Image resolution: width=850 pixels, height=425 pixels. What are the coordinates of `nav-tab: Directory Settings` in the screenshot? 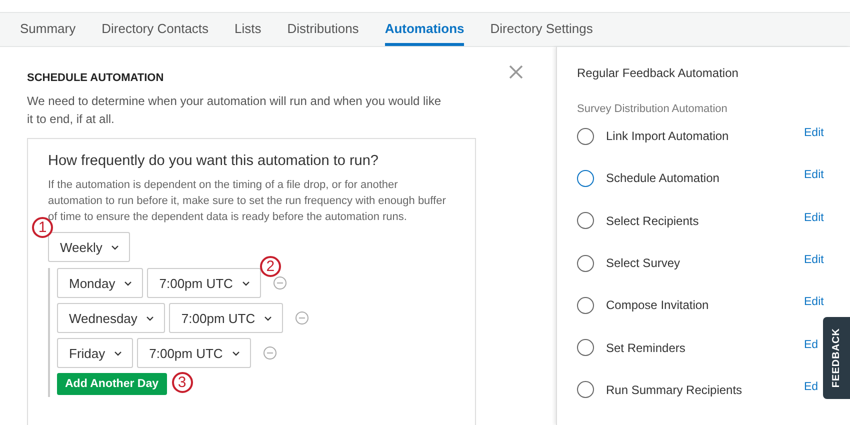 It's located at (541, 29).